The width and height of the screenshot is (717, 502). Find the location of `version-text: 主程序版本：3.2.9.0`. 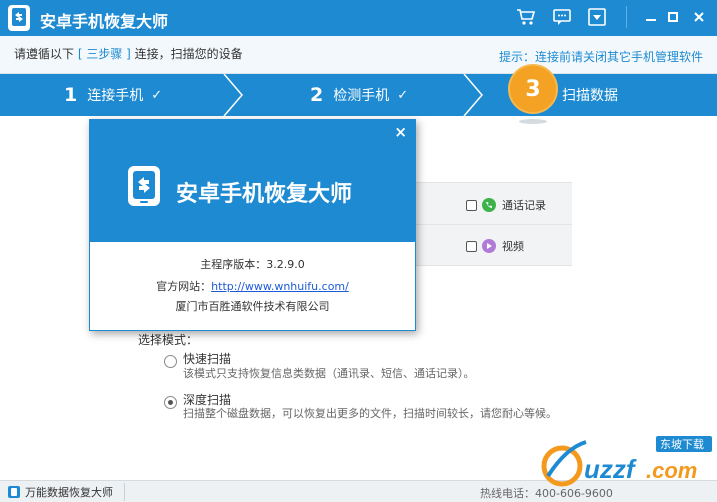

version-text: 主程序版本：3.2.9.0 is located at coordinates (252, 264).